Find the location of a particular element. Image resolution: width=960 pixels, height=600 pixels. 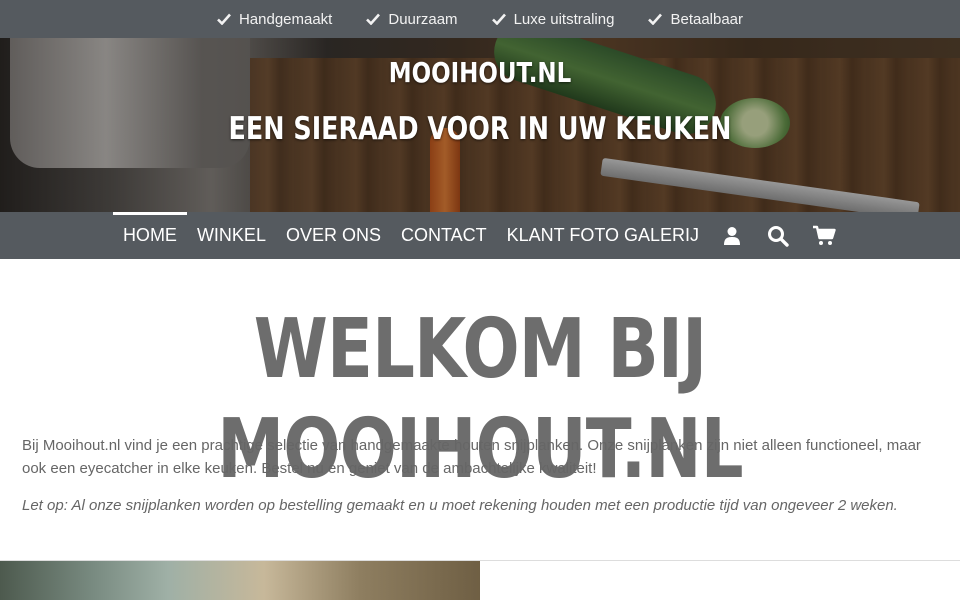

user-icon is located at coordinates (732, 235).